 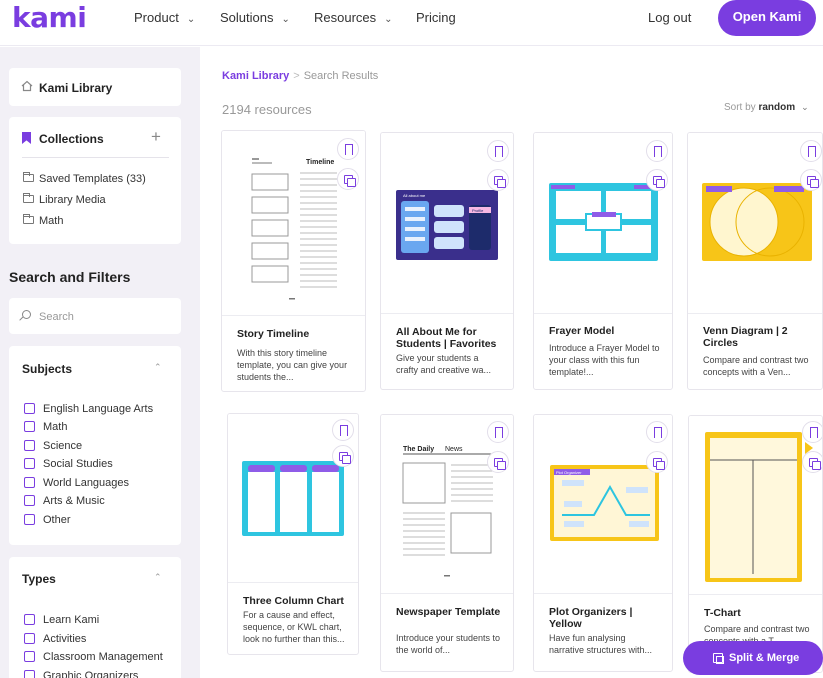 What do you see at coordinates (47, 369) in the screenshot?
I see `subjects-title: Subjects` at bounding box center [47, 369].